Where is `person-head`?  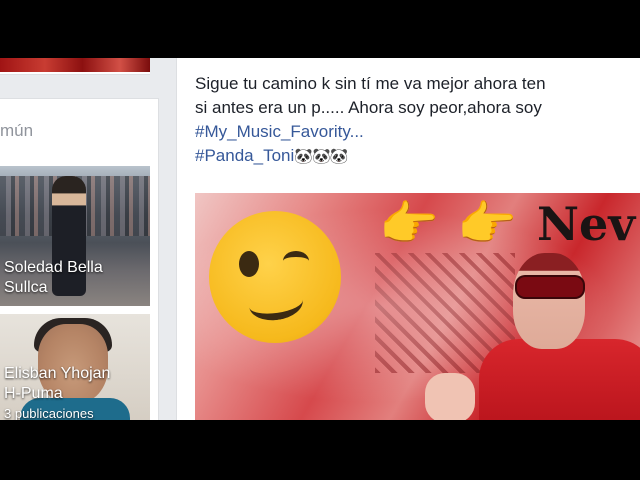
person-head is located at coordinates (549, 301).